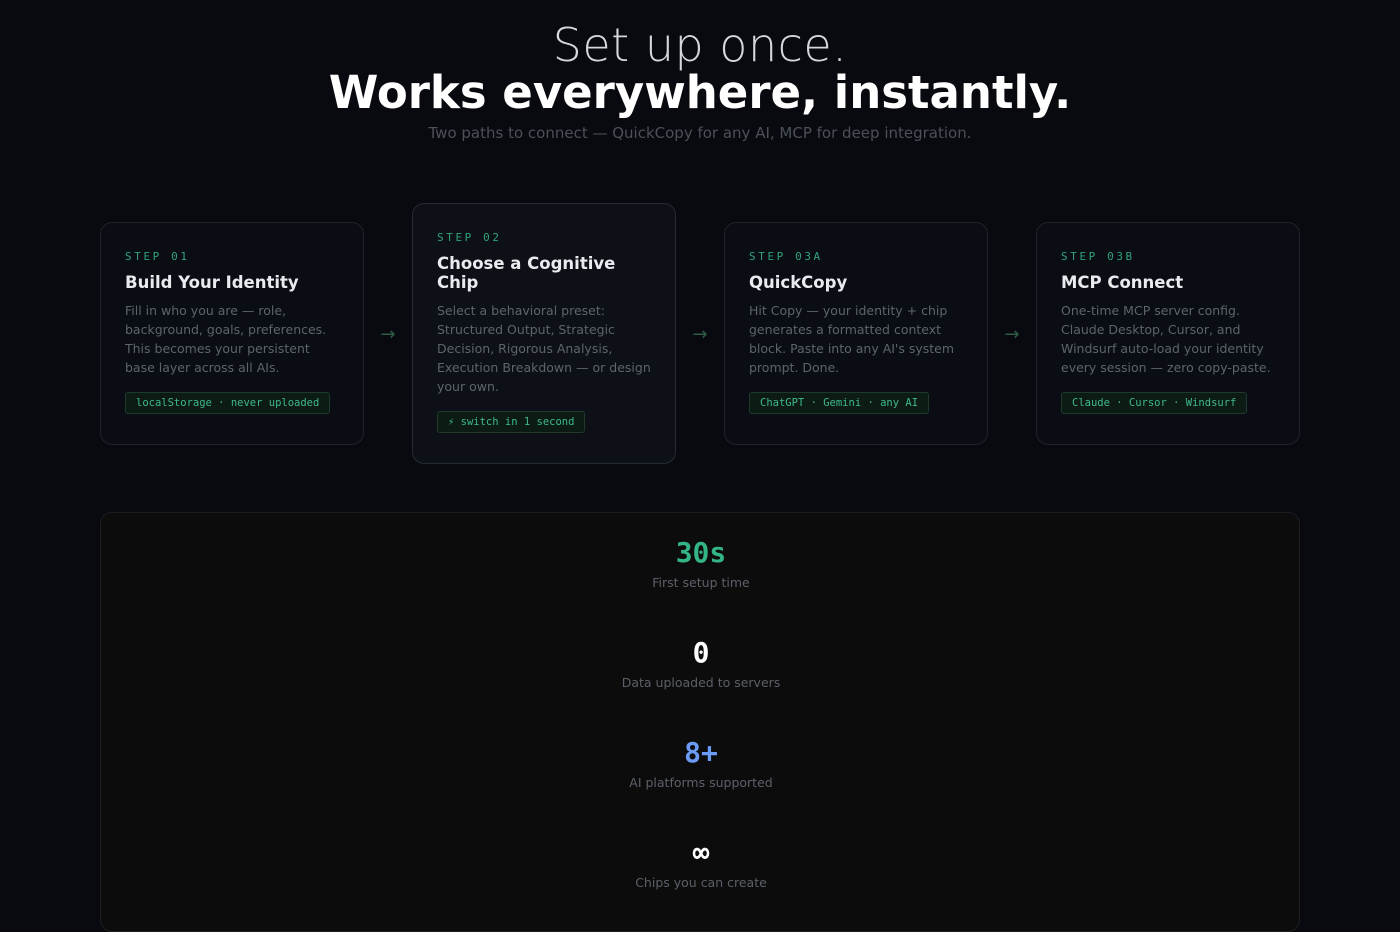 This screenshot has height=932, width=1400. I want to click on hero-heading-bold: Works everywhere, instantly., so click(700, 92).